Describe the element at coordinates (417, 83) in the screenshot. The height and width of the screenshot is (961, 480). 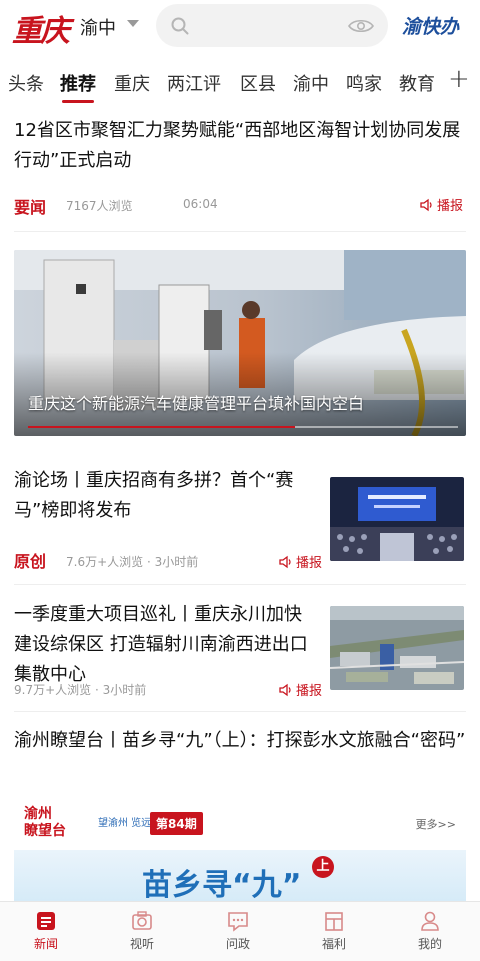
I see `tab-education: 教育` at that location.